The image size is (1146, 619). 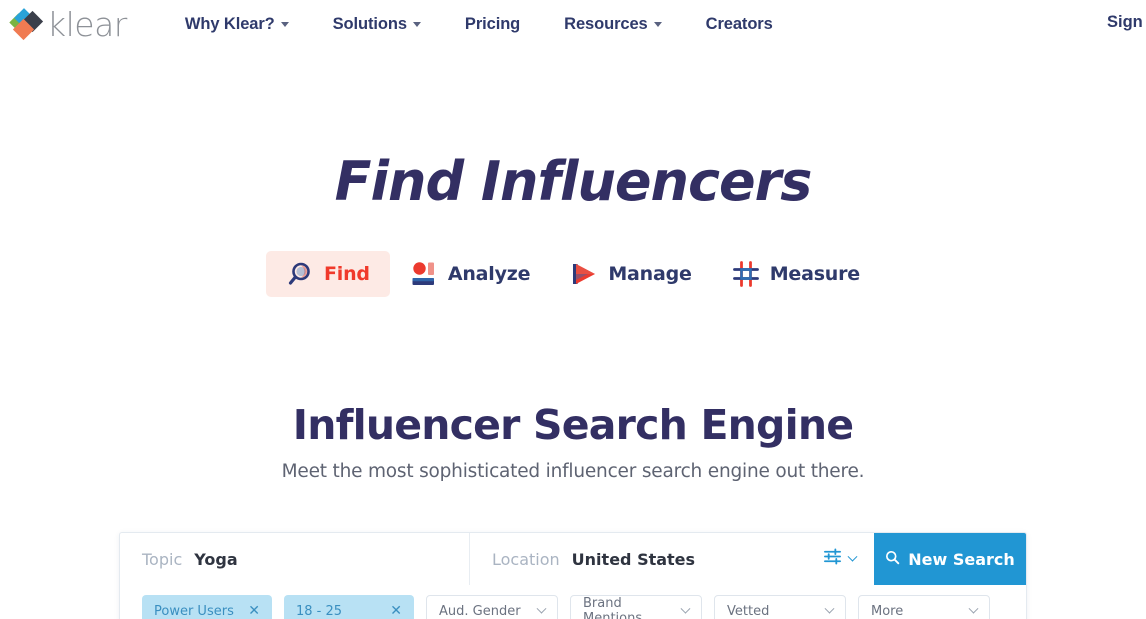 I want to click on tab-label: Analyze, so click(x=489, y=274).